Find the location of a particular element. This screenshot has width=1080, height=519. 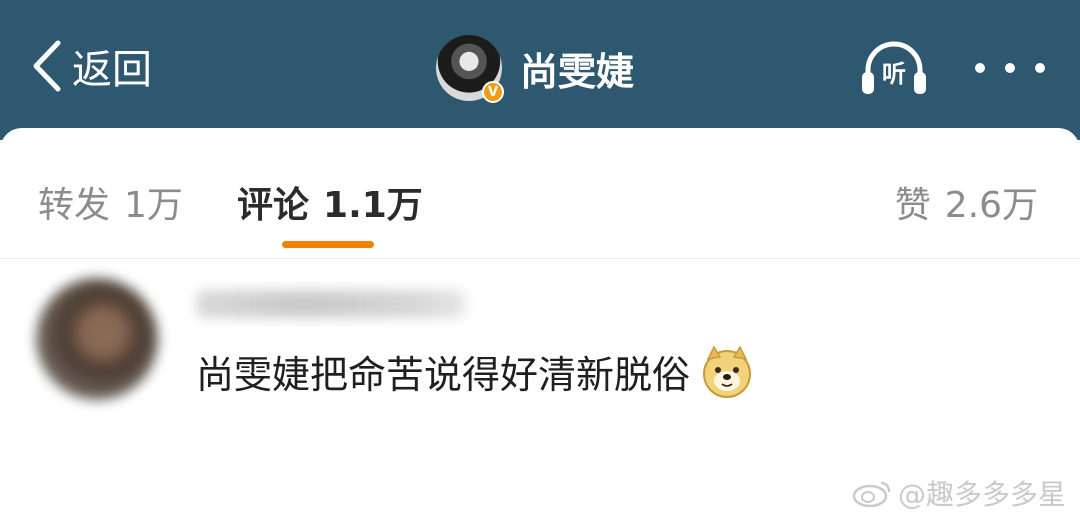

tab-repost: 转发 1万 is located at coordinates (110, 201).